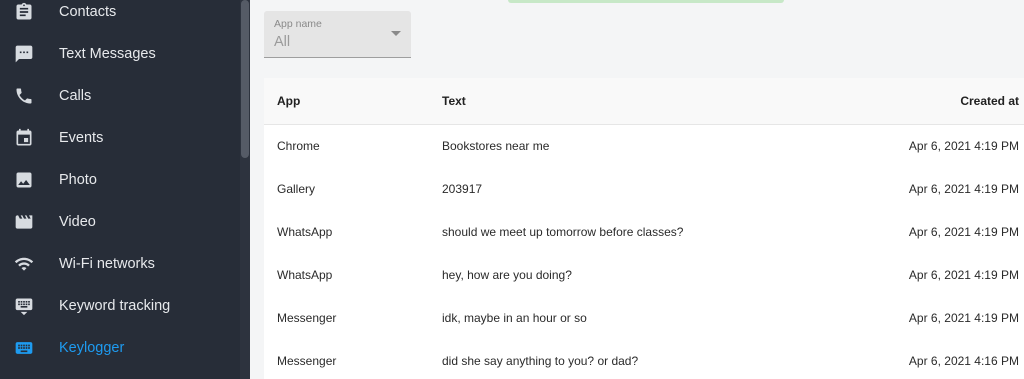  Describe the element at coordinates (646, 1) in the screenshot. I see `notification-bar` at that location.